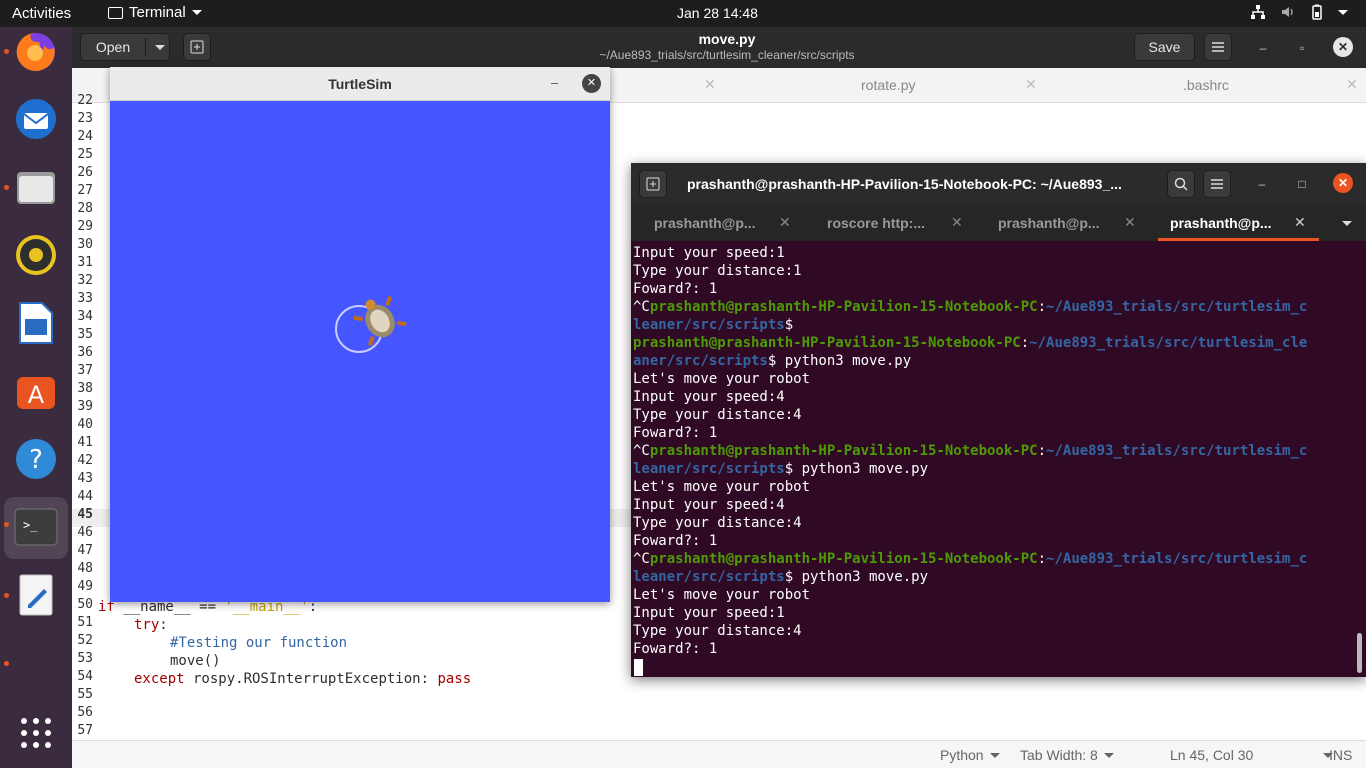 The height and width of the screenshot is (768, 1366). I want to click on line-number: 56, so click(85, 712).